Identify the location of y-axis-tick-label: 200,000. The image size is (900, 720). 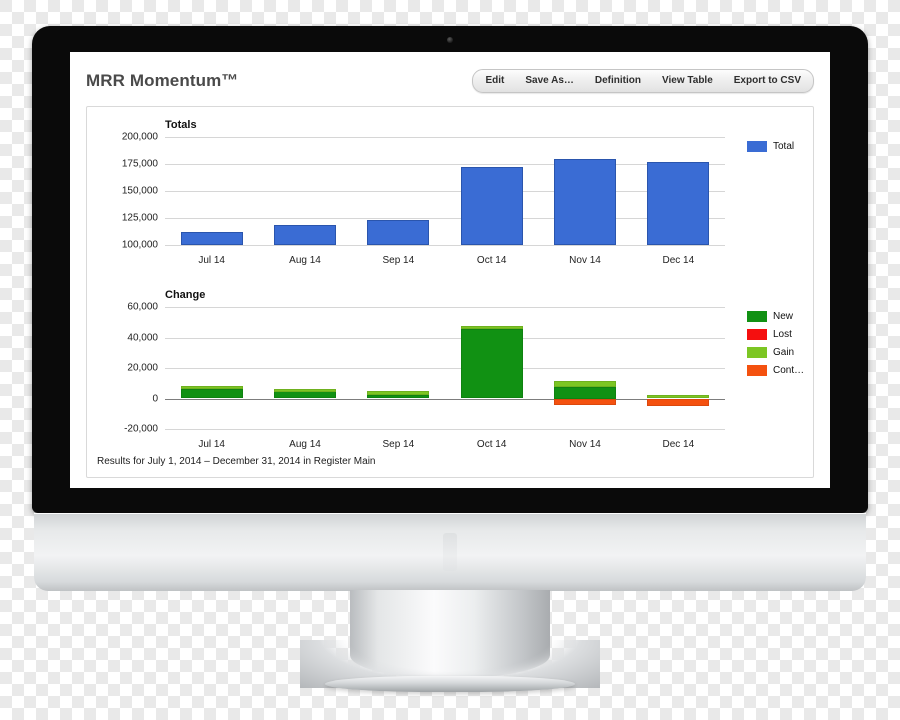
(139, 137).